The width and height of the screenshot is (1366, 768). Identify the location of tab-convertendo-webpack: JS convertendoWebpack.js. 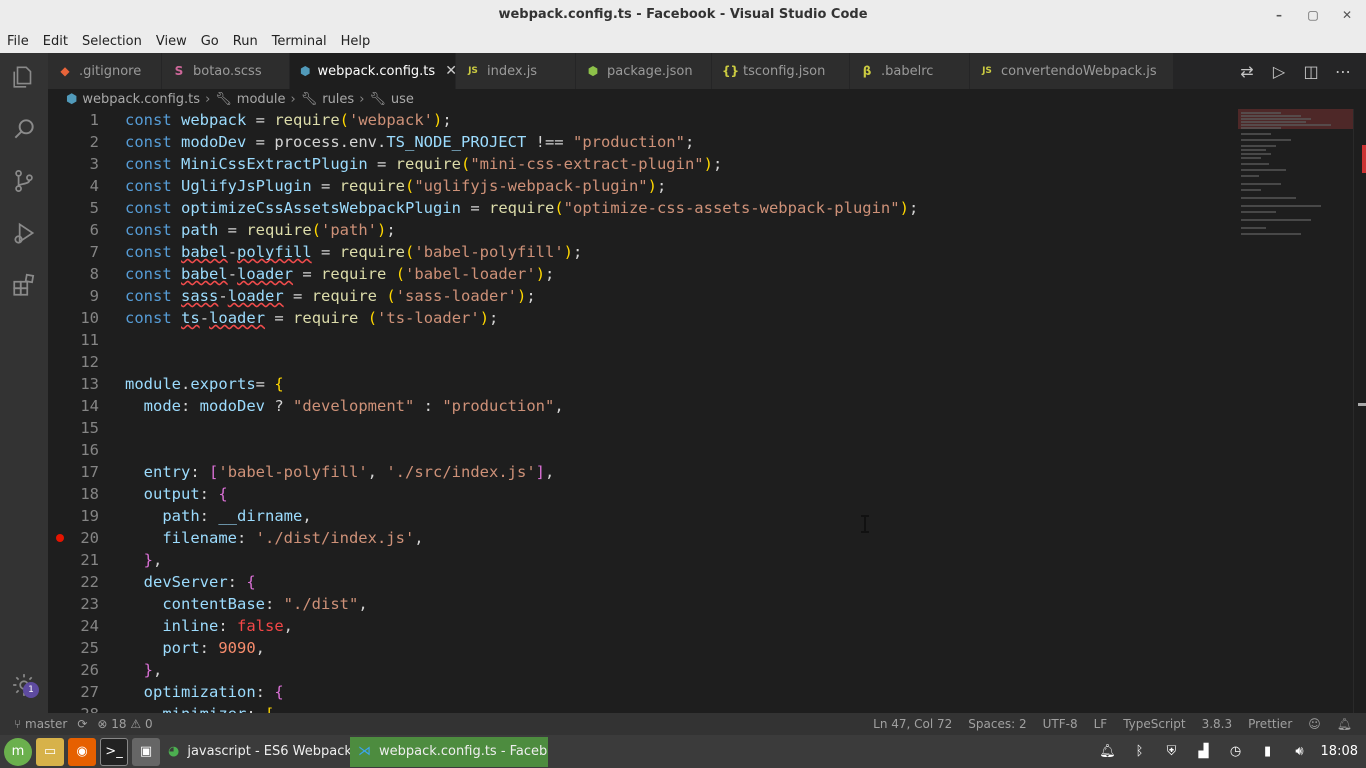
(1072, 71).